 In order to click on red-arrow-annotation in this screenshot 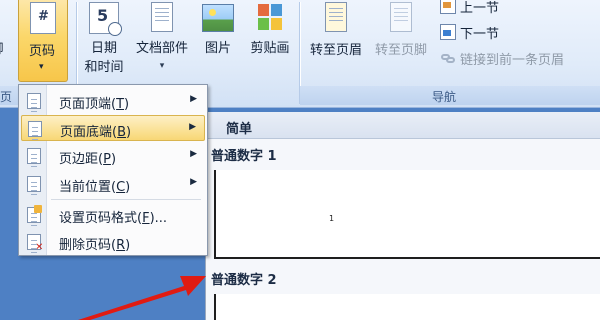, I will do `click(142, 298)`.